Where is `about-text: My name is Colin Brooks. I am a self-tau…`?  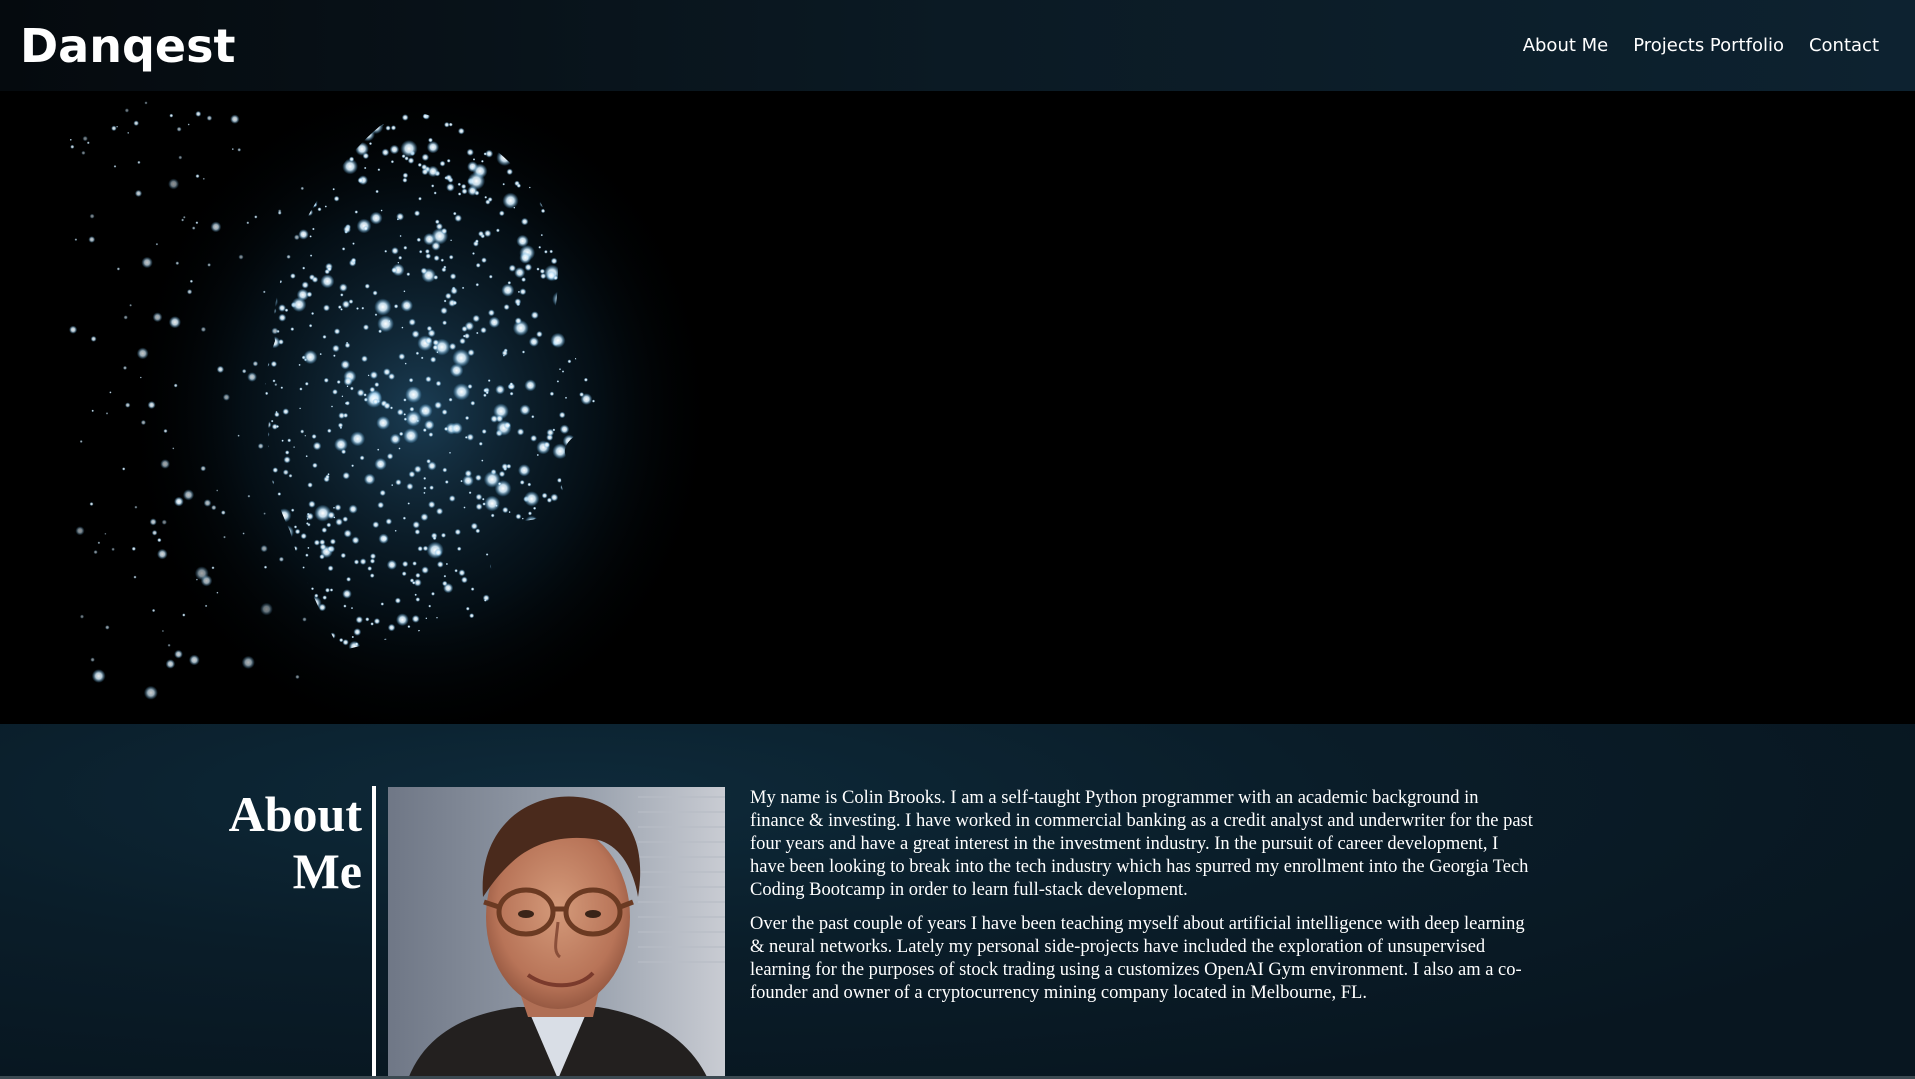 about-text: My name is Colin Brooks. I am a self-tau… is located at coordinates (1142, 901).